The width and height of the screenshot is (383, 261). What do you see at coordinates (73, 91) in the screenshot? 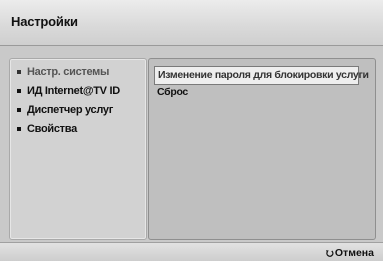
I see `menu-item-label: ИД Internet@TV ID` at bounding box center [73, 91].